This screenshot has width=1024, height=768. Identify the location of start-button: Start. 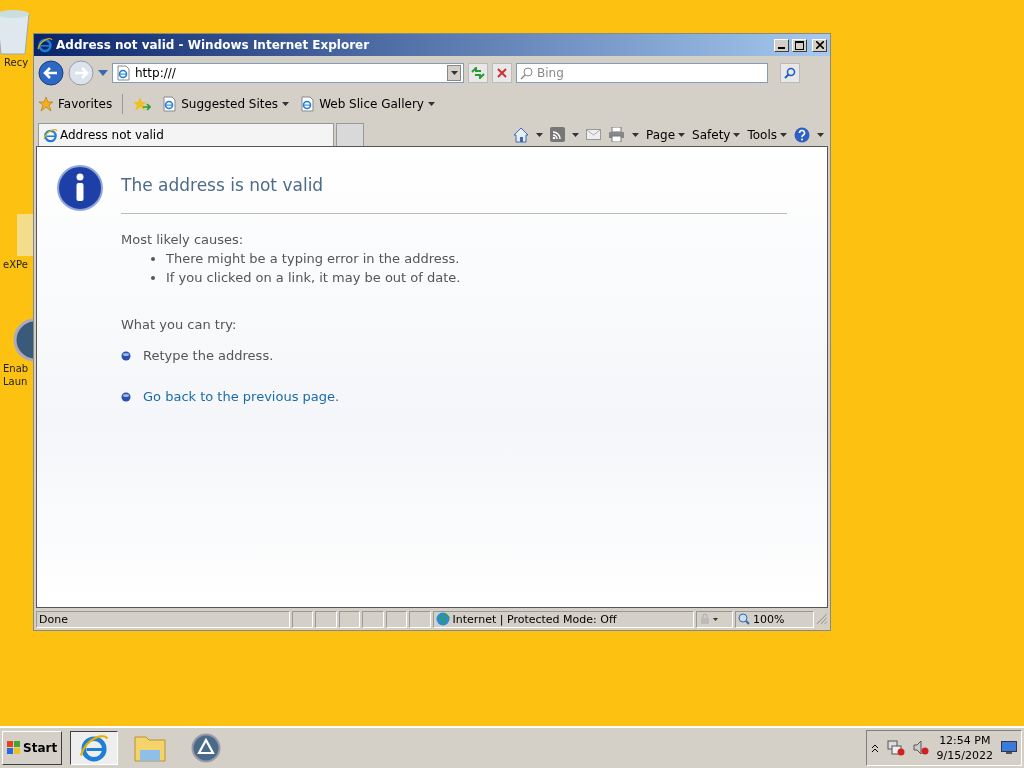
(32, 748).